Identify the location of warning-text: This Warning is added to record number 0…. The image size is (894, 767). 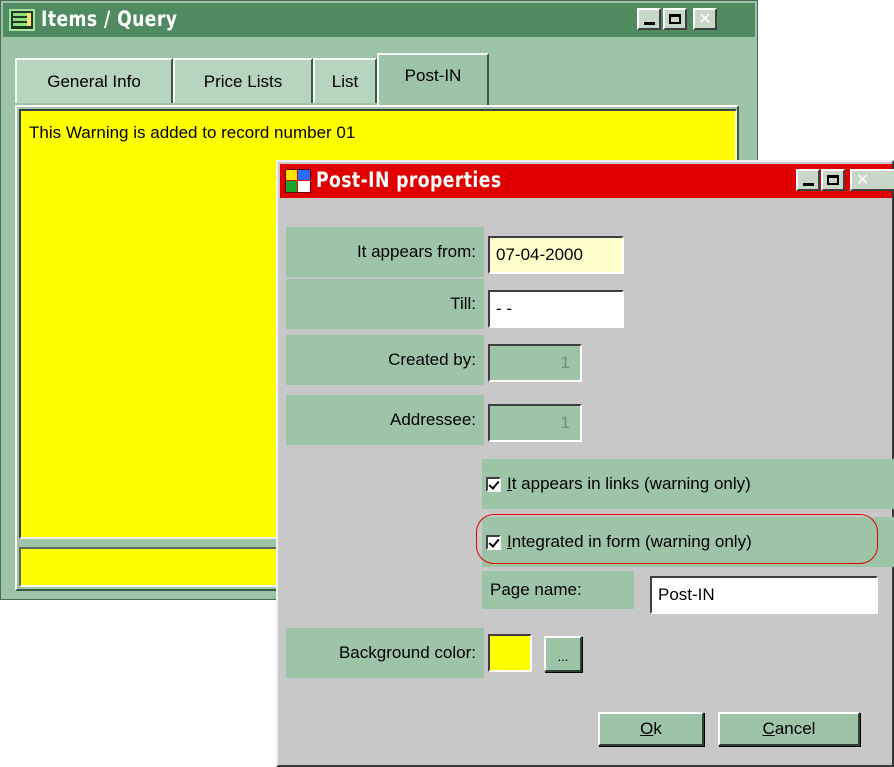
(192, 132).